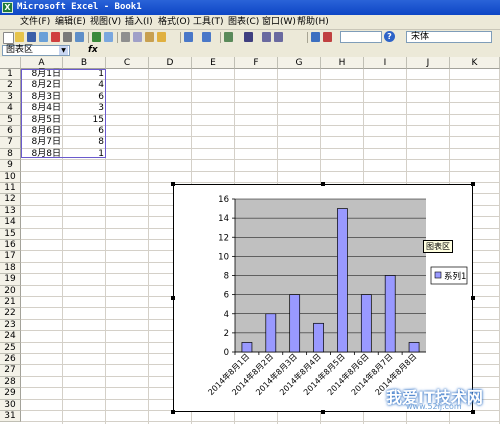 The height and width of the screenshot is (424, 500). I want to click on row-header: 30, so click(10, 405).